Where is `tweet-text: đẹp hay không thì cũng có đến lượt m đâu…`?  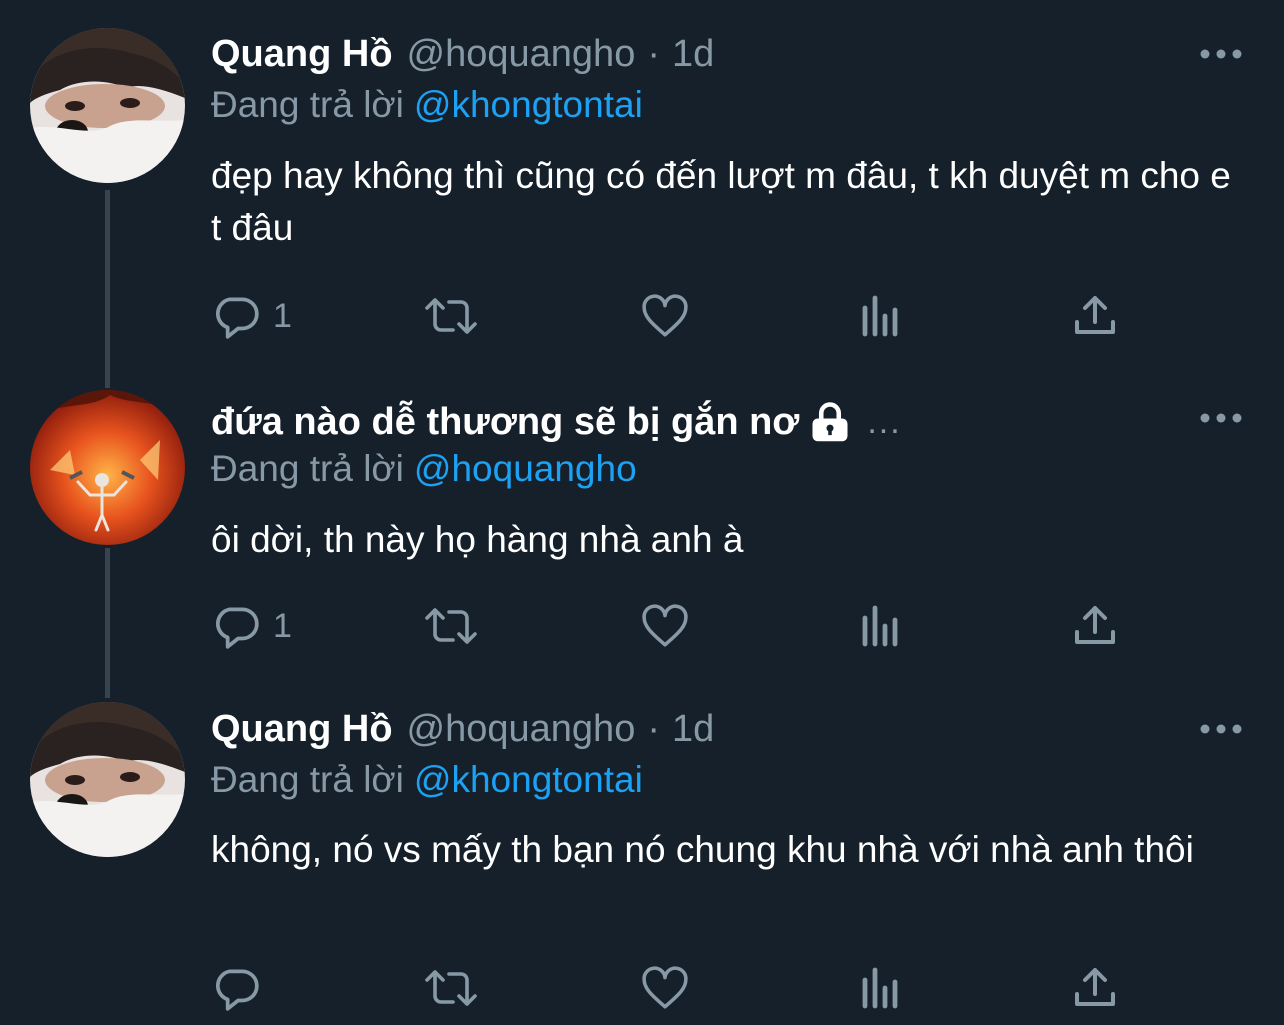 tweet-text: đẹp hay không thì cũng có đến lượt m đâu… is located at coordinates (721, 201).